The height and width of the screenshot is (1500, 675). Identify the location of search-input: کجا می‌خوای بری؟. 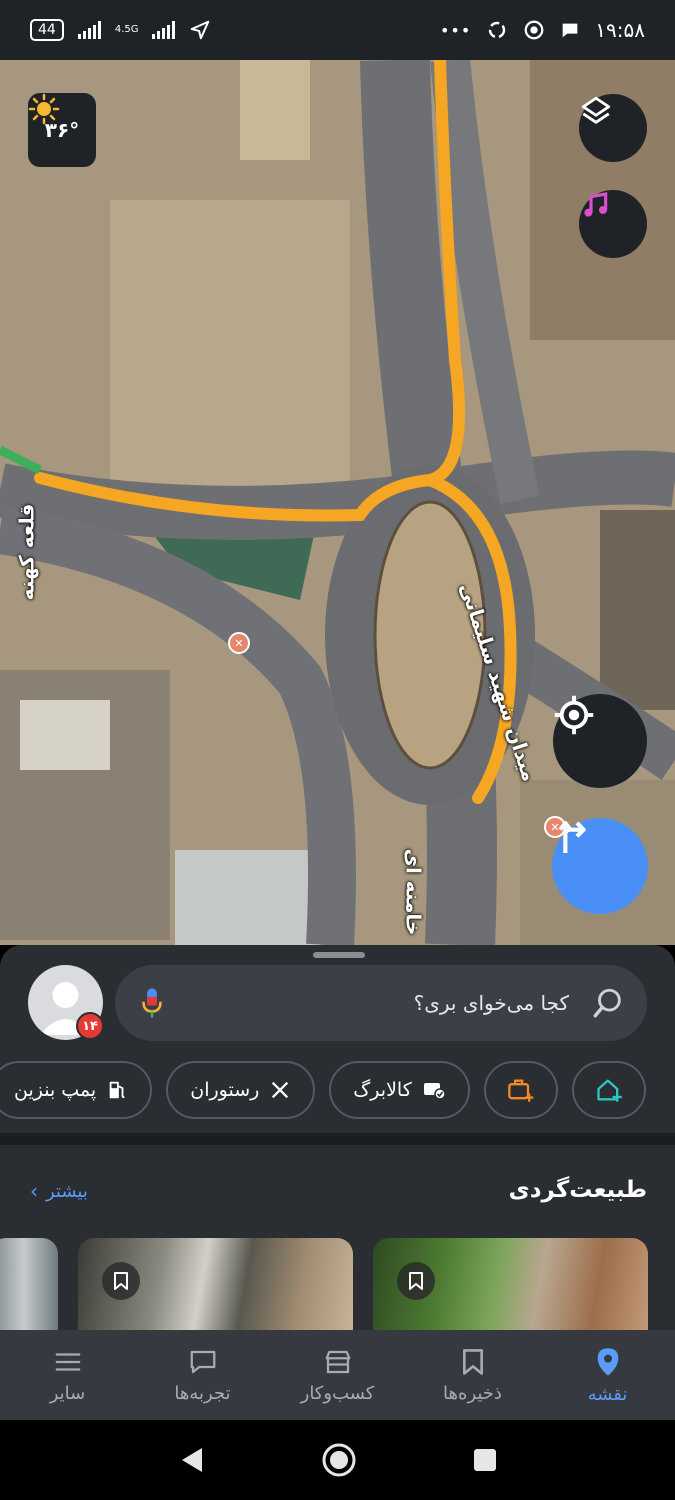
(379, 1003).